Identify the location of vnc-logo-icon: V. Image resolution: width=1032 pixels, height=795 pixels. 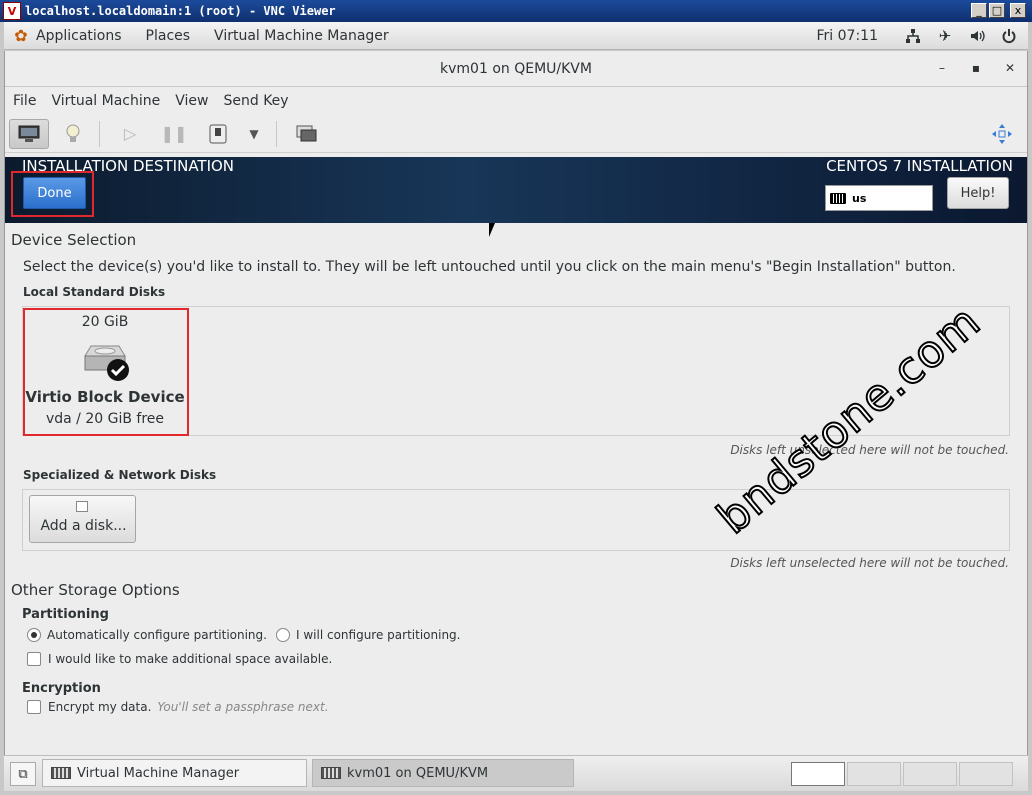
(12, 11).